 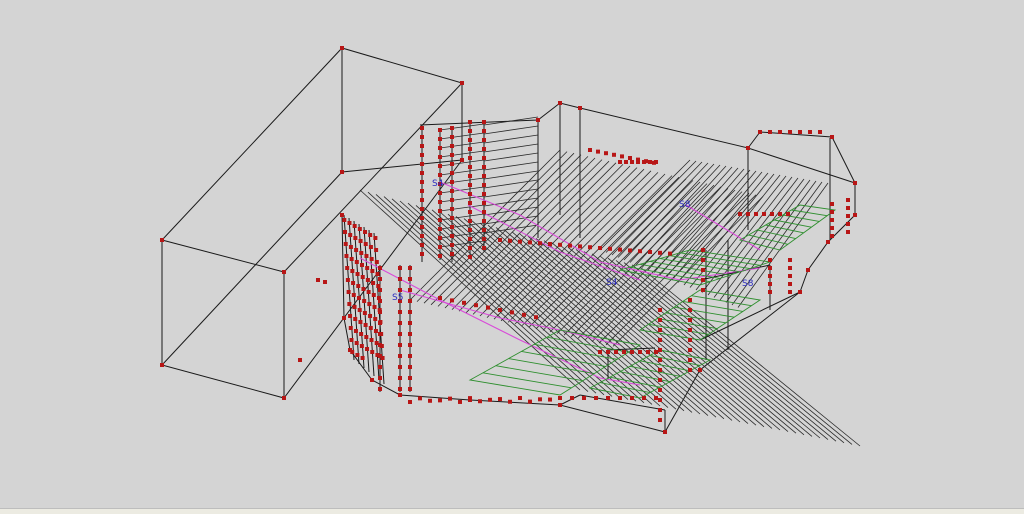 What do you see at coordinates (397, 298) in the screenshot?
I see `sensor-label: S5` at bounding box center [397, 298].